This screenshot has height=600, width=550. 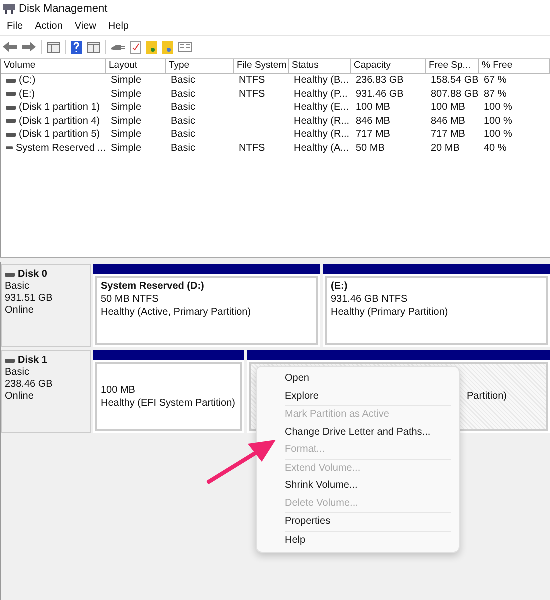 I want to click on column-header: Capacity, so click(x=388, y=66).